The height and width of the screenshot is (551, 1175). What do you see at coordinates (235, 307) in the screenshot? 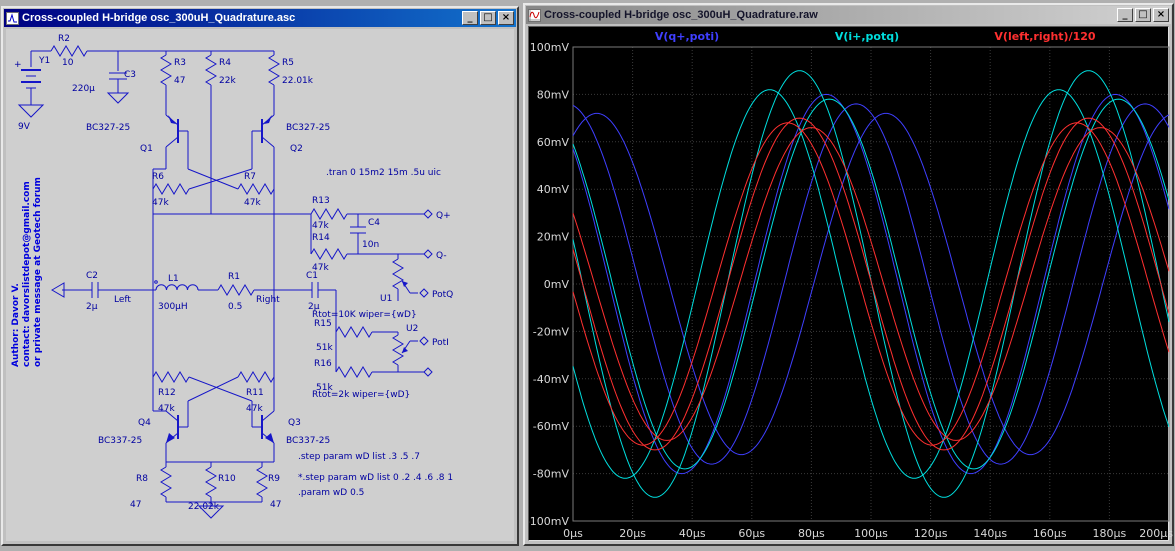
I see `svg-text: 0.5` at bounding box center [235, 307].